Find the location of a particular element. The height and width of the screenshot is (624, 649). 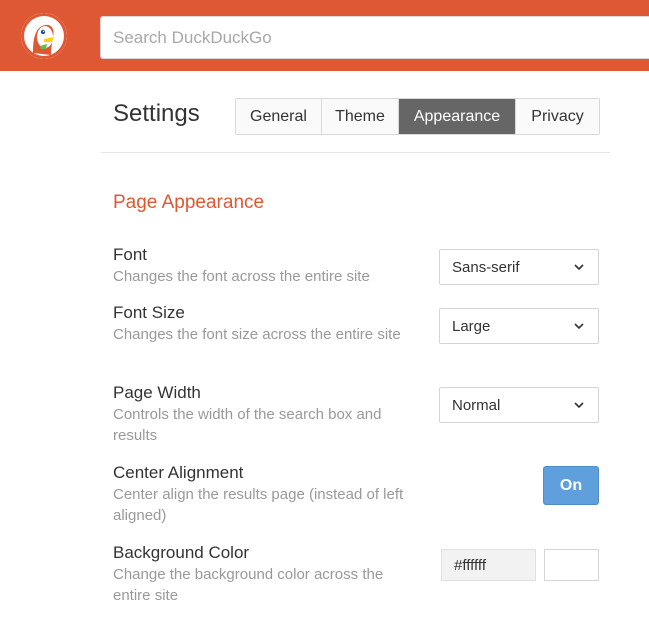

page-width-select: Normal is located at coordinates (519, 405).